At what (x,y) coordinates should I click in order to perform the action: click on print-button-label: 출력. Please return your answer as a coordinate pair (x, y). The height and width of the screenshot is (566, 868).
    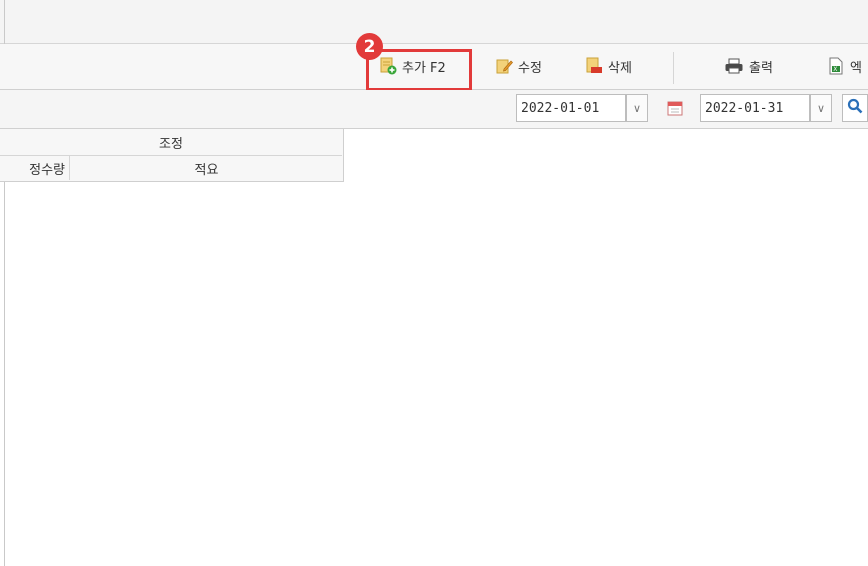
    Looking at the image, I should click on (761, 68).